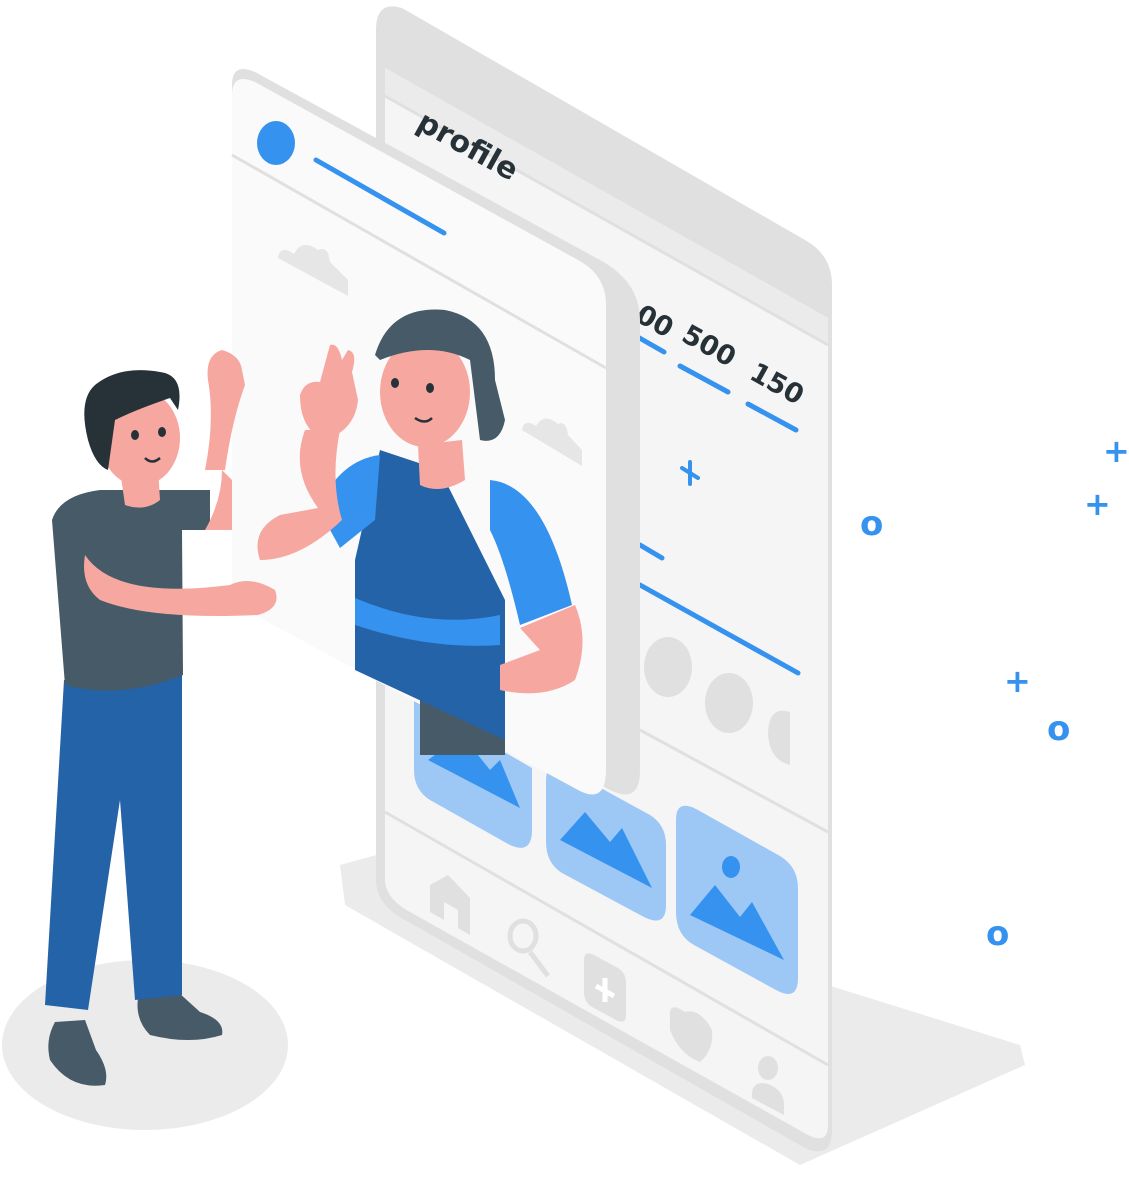  What do you see at coordinates (276, 143) in the screenshot?
I see `post-avatar` at bounding box center [276, 143].